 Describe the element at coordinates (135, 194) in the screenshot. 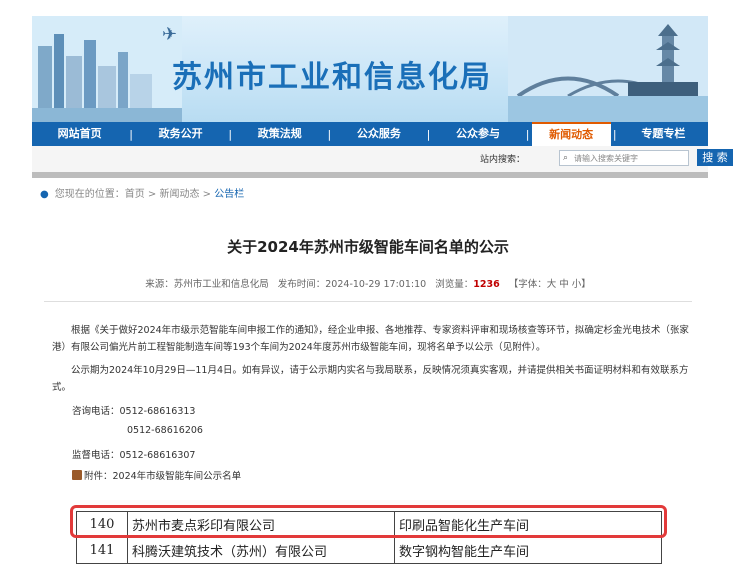

I see `breadcrumb-home: 首页` at that location.